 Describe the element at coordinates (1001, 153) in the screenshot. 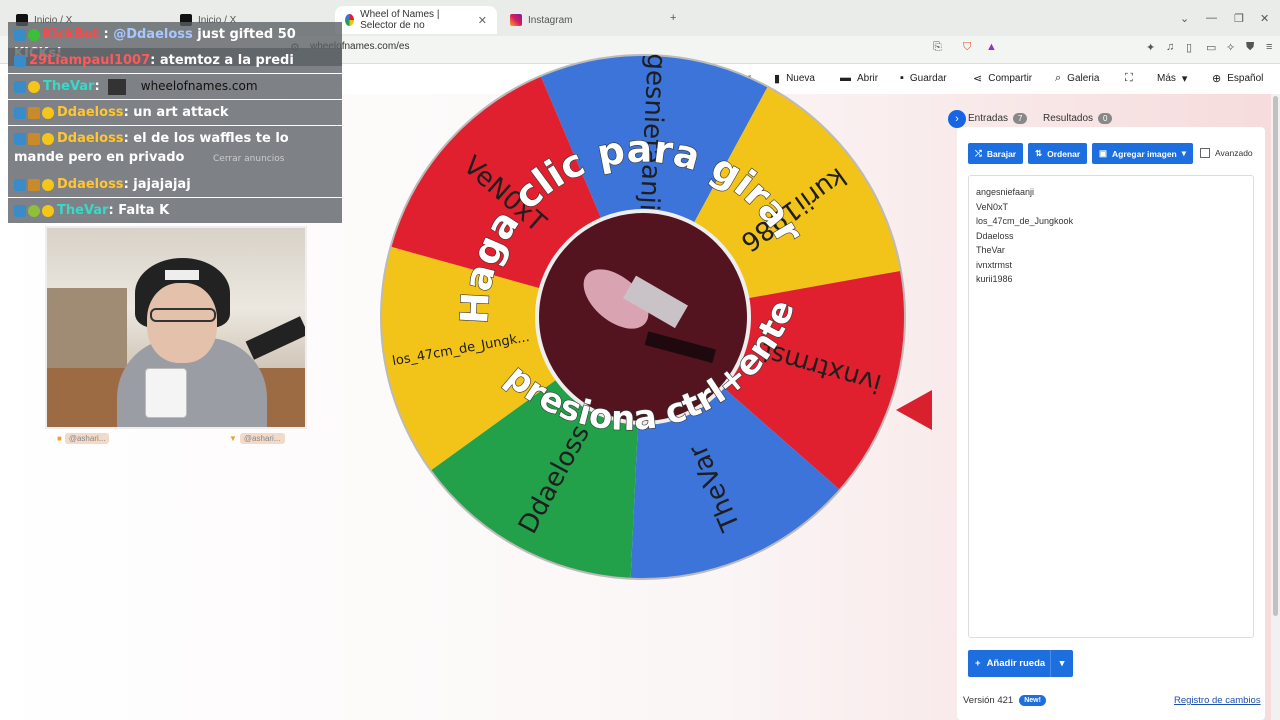

I see `shuffle-label: Barajar` at that location.